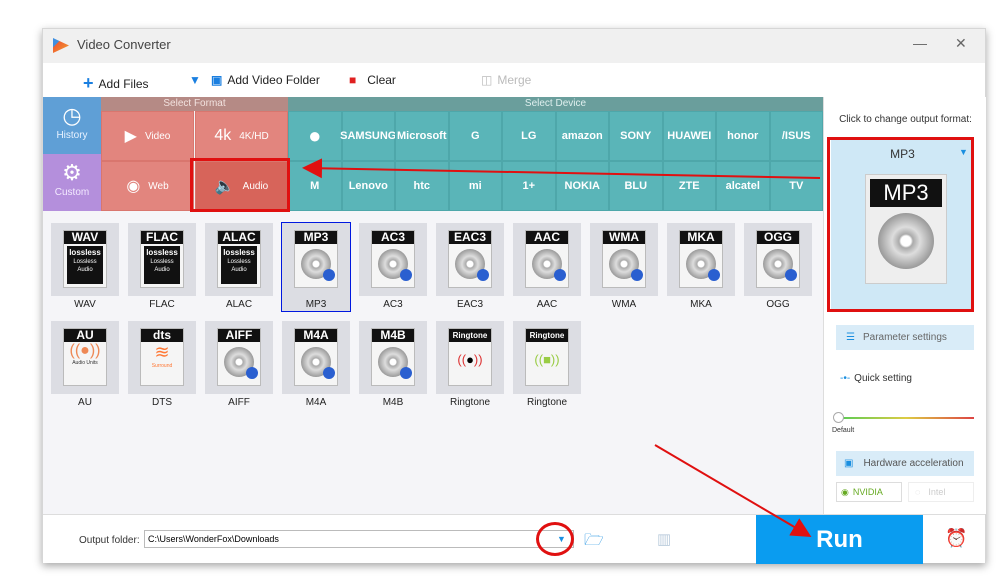  I want to click on format-tile-eac3: EAC3 EAC3, so click(470, 267).